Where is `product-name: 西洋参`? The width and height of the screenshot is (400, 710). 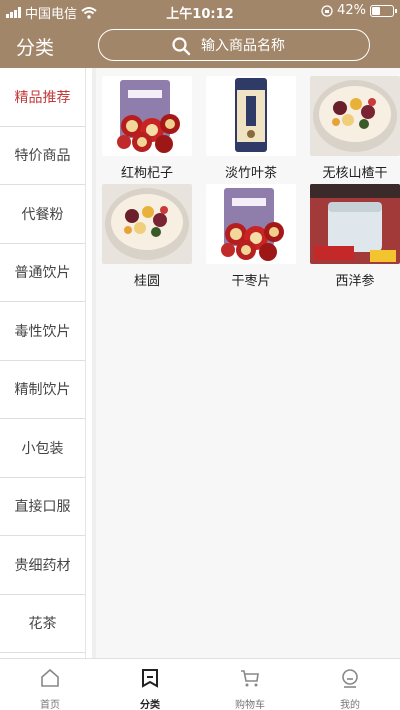
product-name: 西洋参 is located at coordinates (355, 281).